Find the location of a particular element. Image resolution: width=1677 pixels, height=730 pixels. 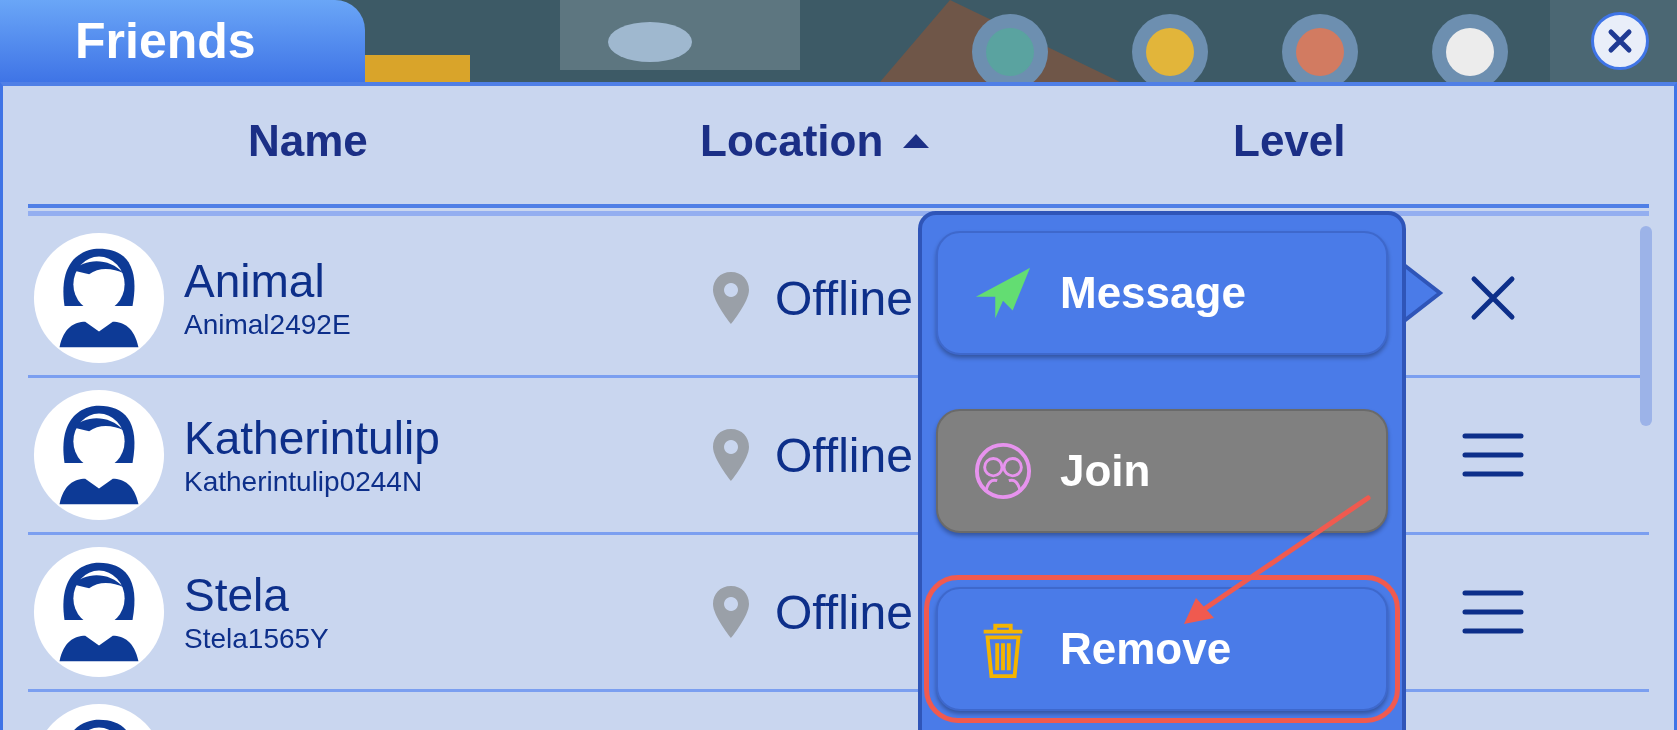

window-title: Friends is located at coordinates (182, 41).